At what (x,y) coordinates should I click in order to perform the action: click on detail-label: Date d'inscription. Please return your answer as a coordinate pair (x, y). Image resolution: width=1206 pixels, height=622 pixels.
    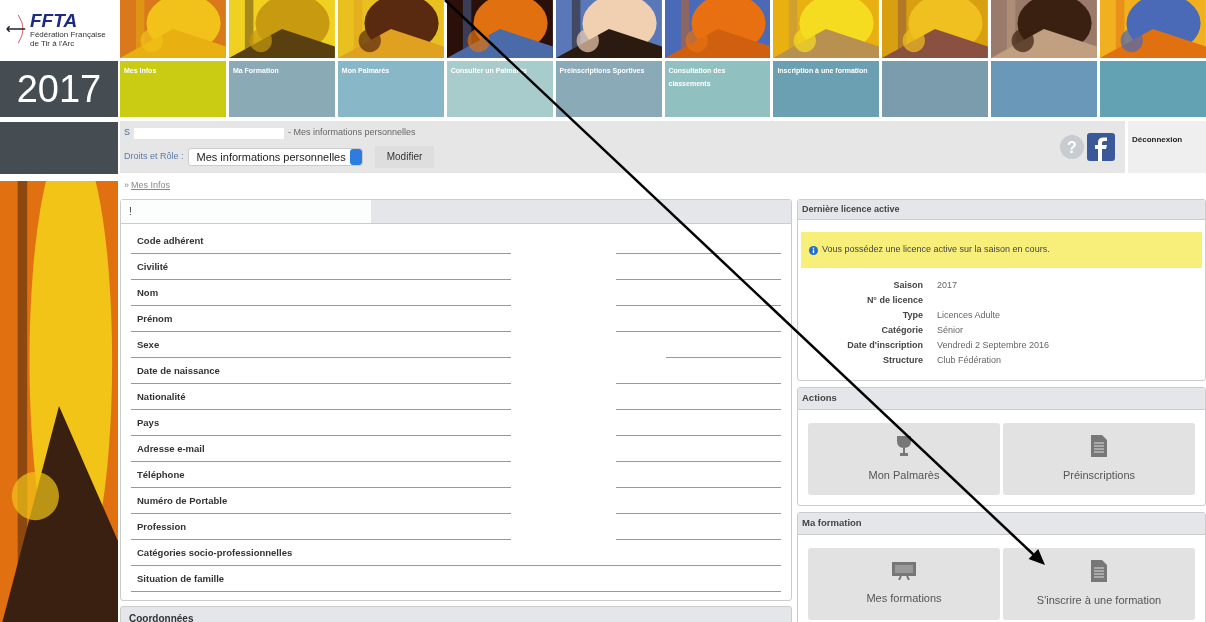
    Looking at the image, I should click on (884, 345).